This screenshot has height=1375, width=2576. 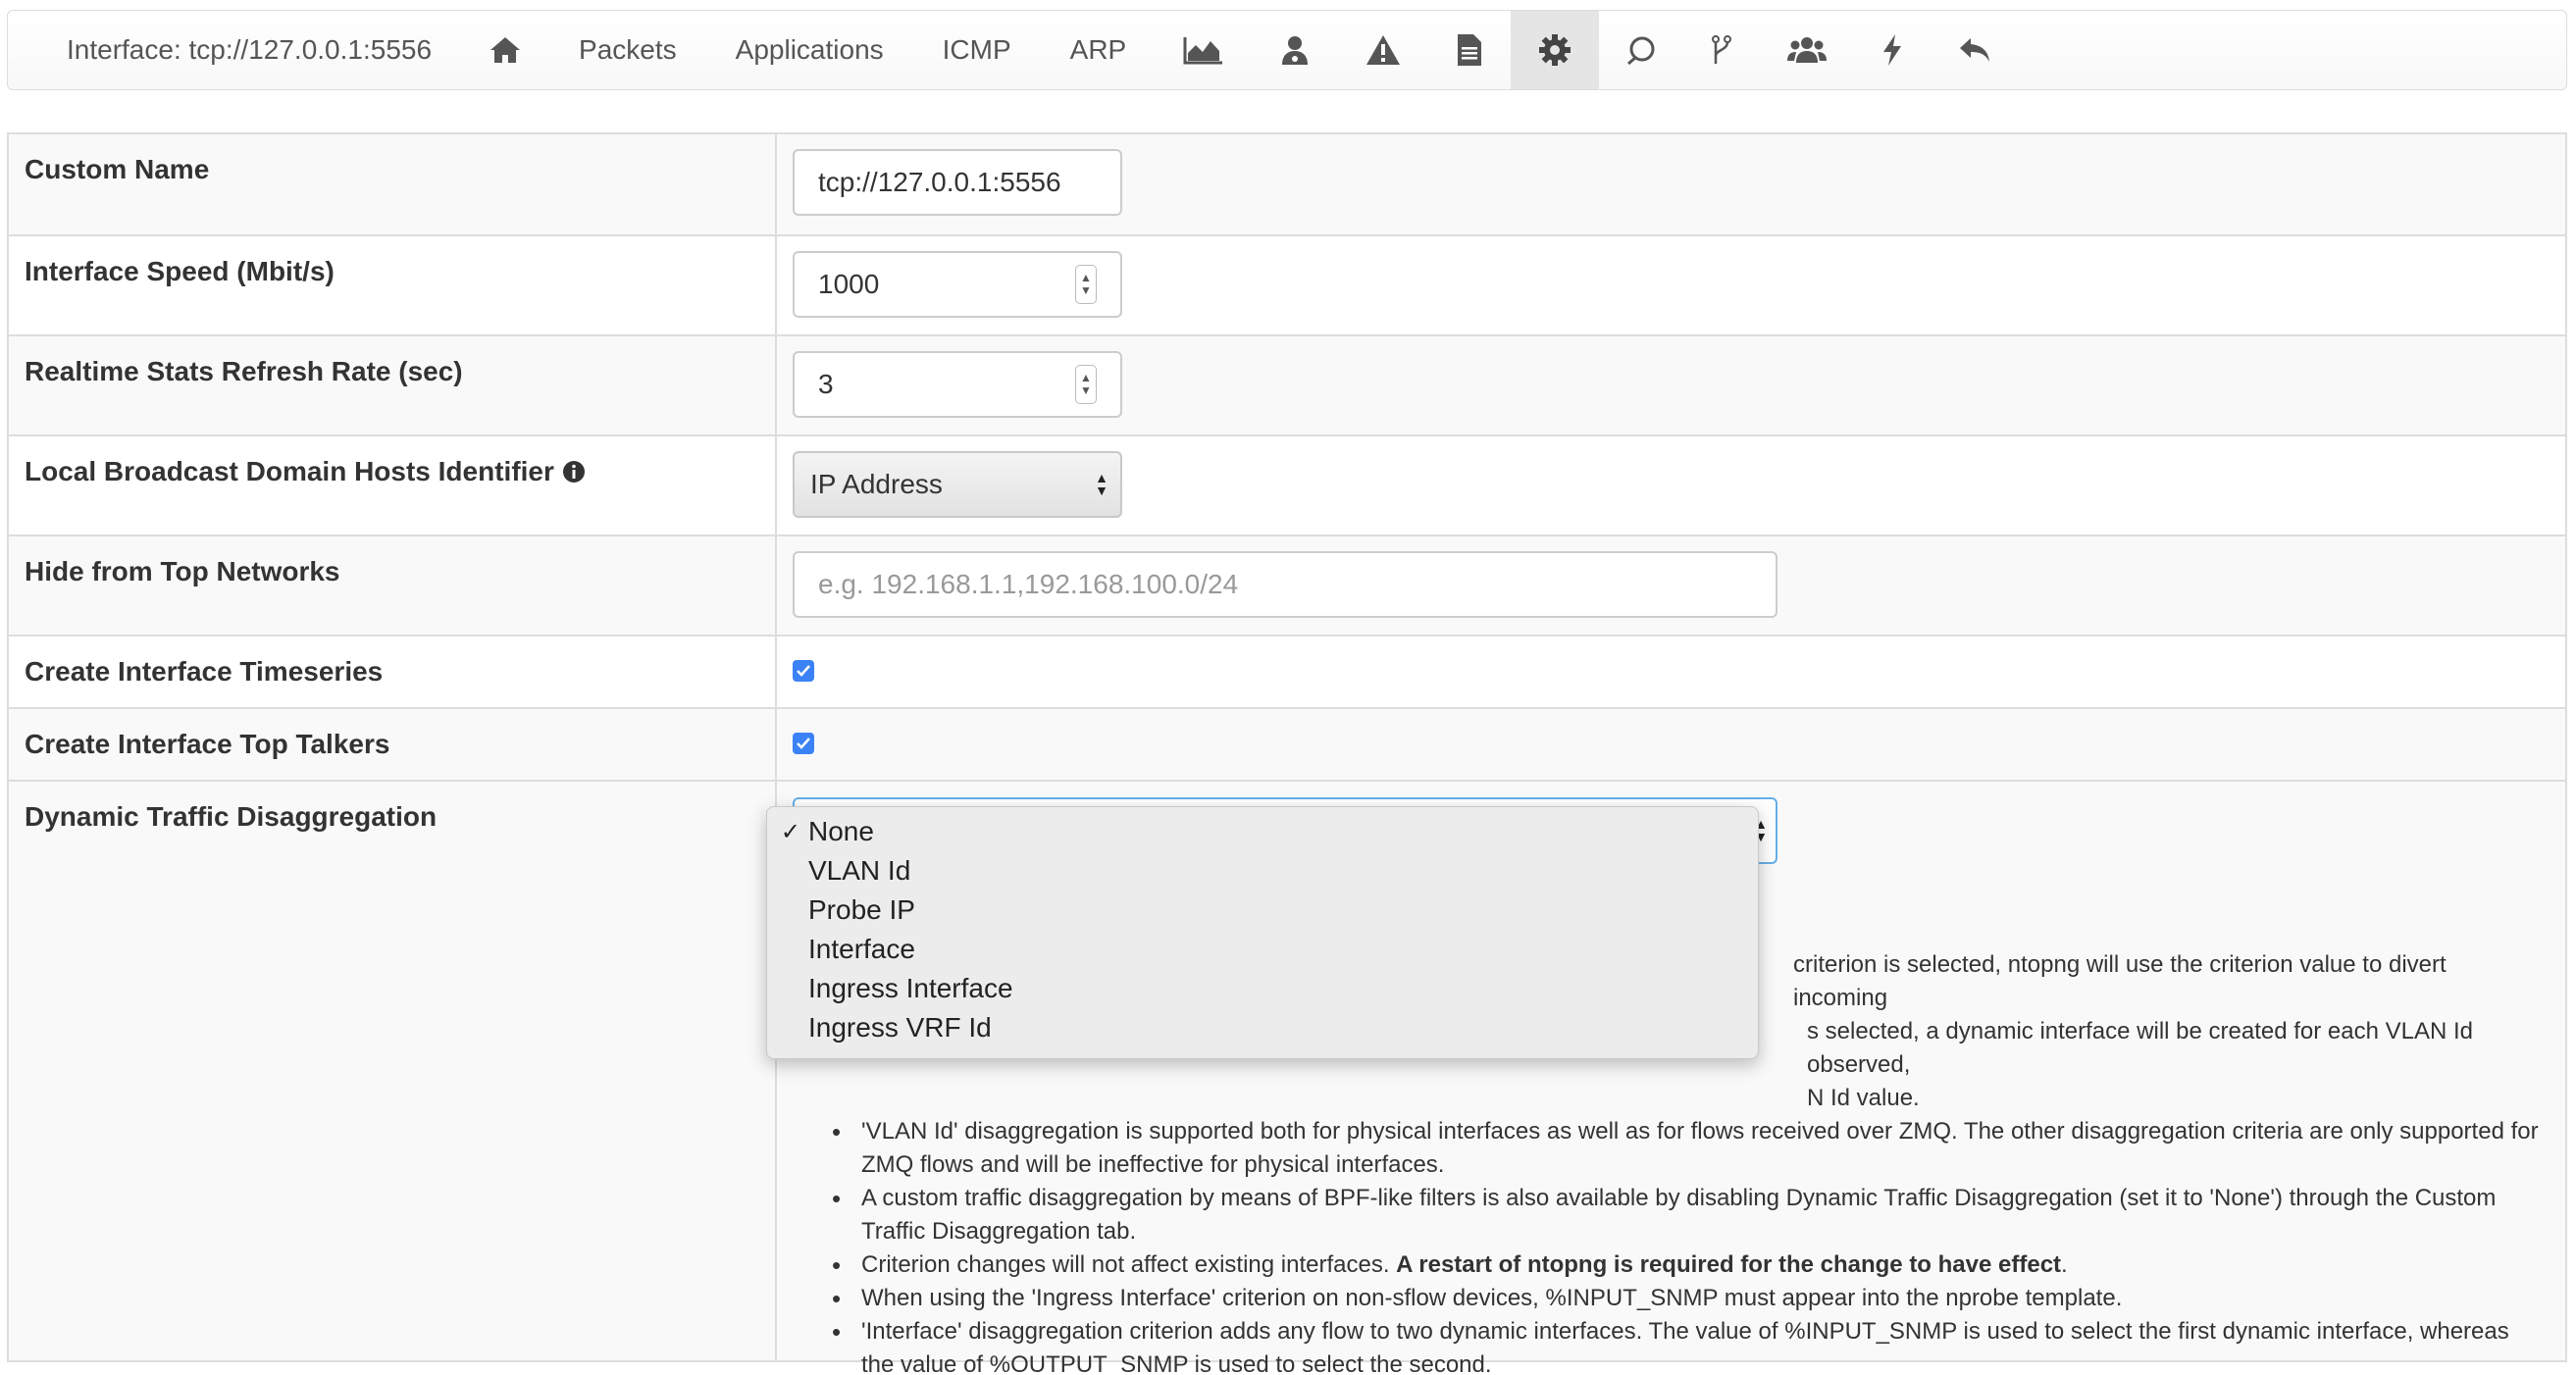 I want to click on custom-name-input, so click(x=957, y=182).